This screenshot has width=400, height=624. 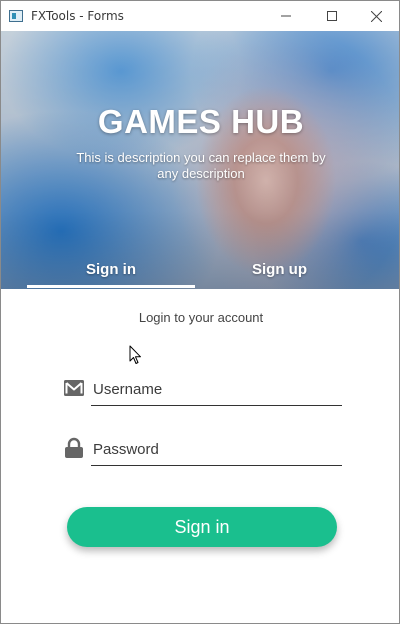 I want to click on tab-sign-up: Sign up, so click(x=279, y=269).